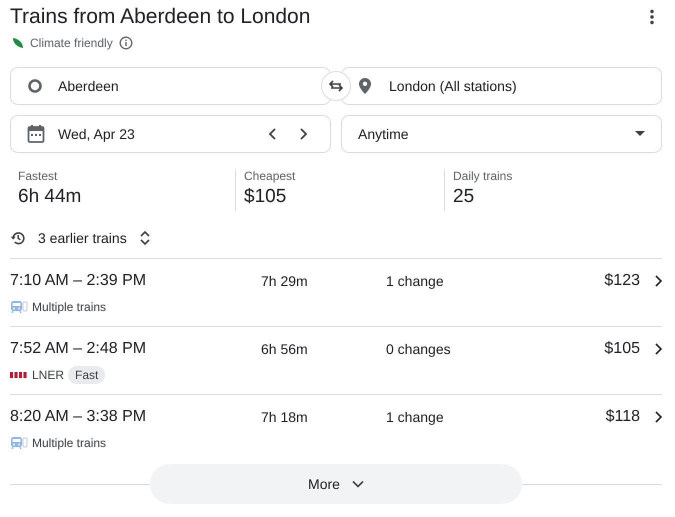 The height and width of the screenshot is (517, 675). I want to click on stat-value: 25, so click(464, 197).